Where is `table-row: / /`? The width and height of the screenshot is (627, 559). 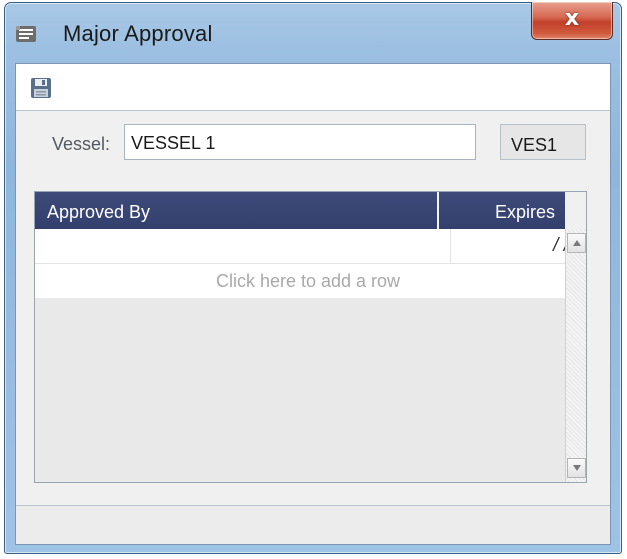 table-row: / / is located at coordinates (308, 246).